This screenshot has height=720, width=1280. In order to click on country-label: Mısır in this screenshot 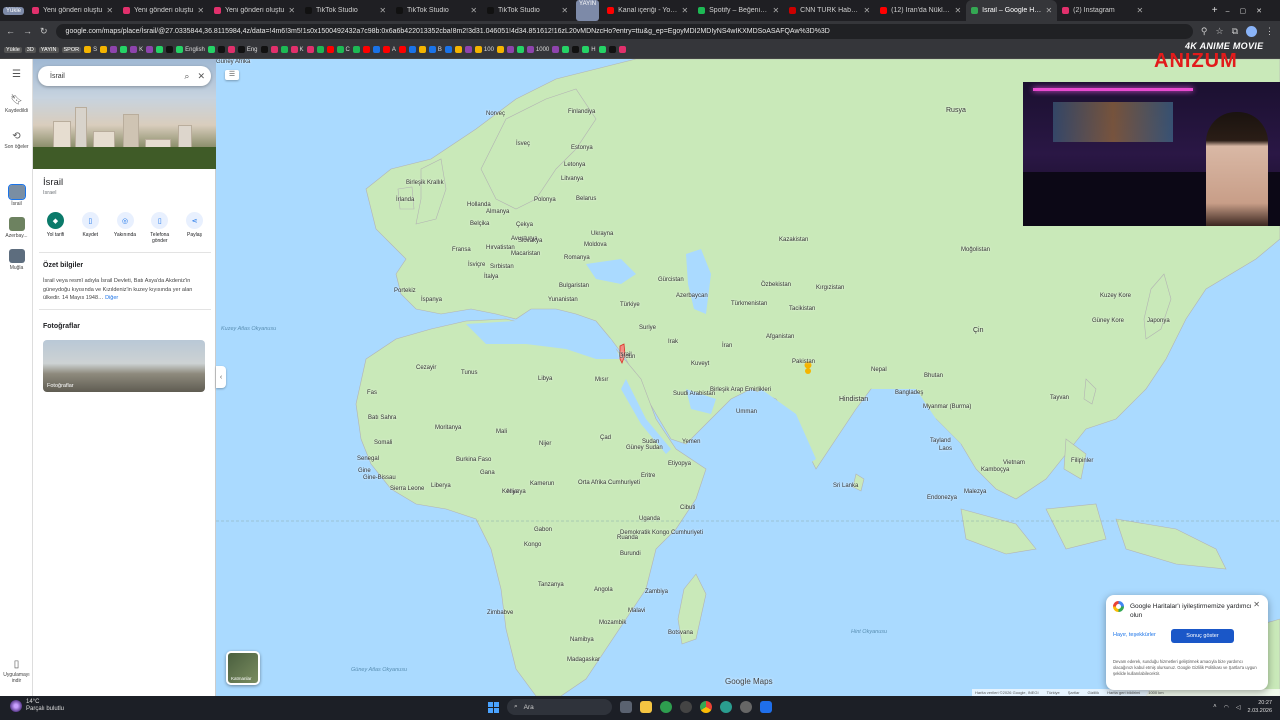, I will do `click(601, 380)`.